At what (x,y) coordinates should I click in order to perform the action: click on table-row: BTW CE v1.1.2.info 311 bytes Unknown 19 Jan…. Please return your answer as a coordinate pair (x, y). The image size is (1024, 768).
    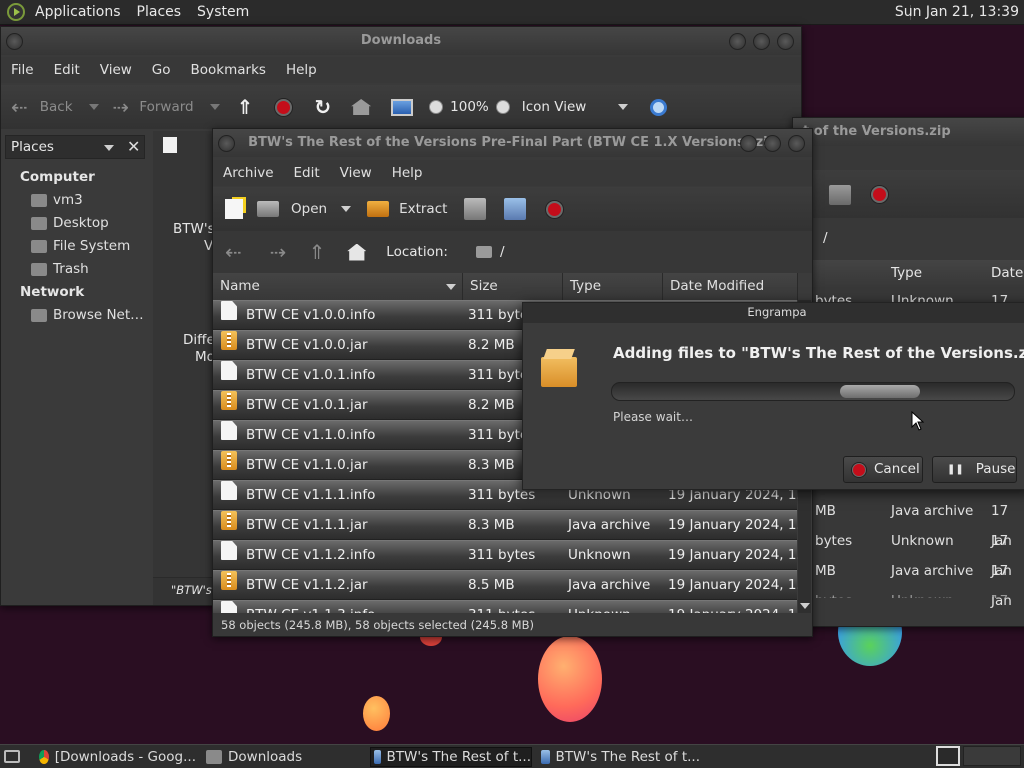
    Looking at the image, I should click on (511, 555).